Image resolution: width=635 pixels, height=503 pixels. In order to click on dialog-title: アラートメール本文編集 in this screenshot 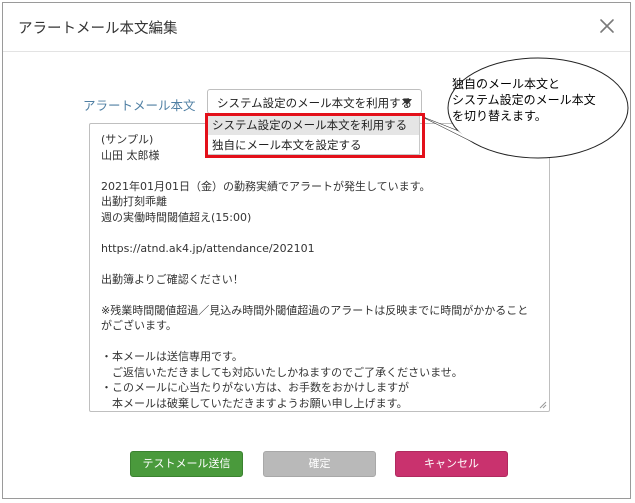, I will do `click(98, 29)`.